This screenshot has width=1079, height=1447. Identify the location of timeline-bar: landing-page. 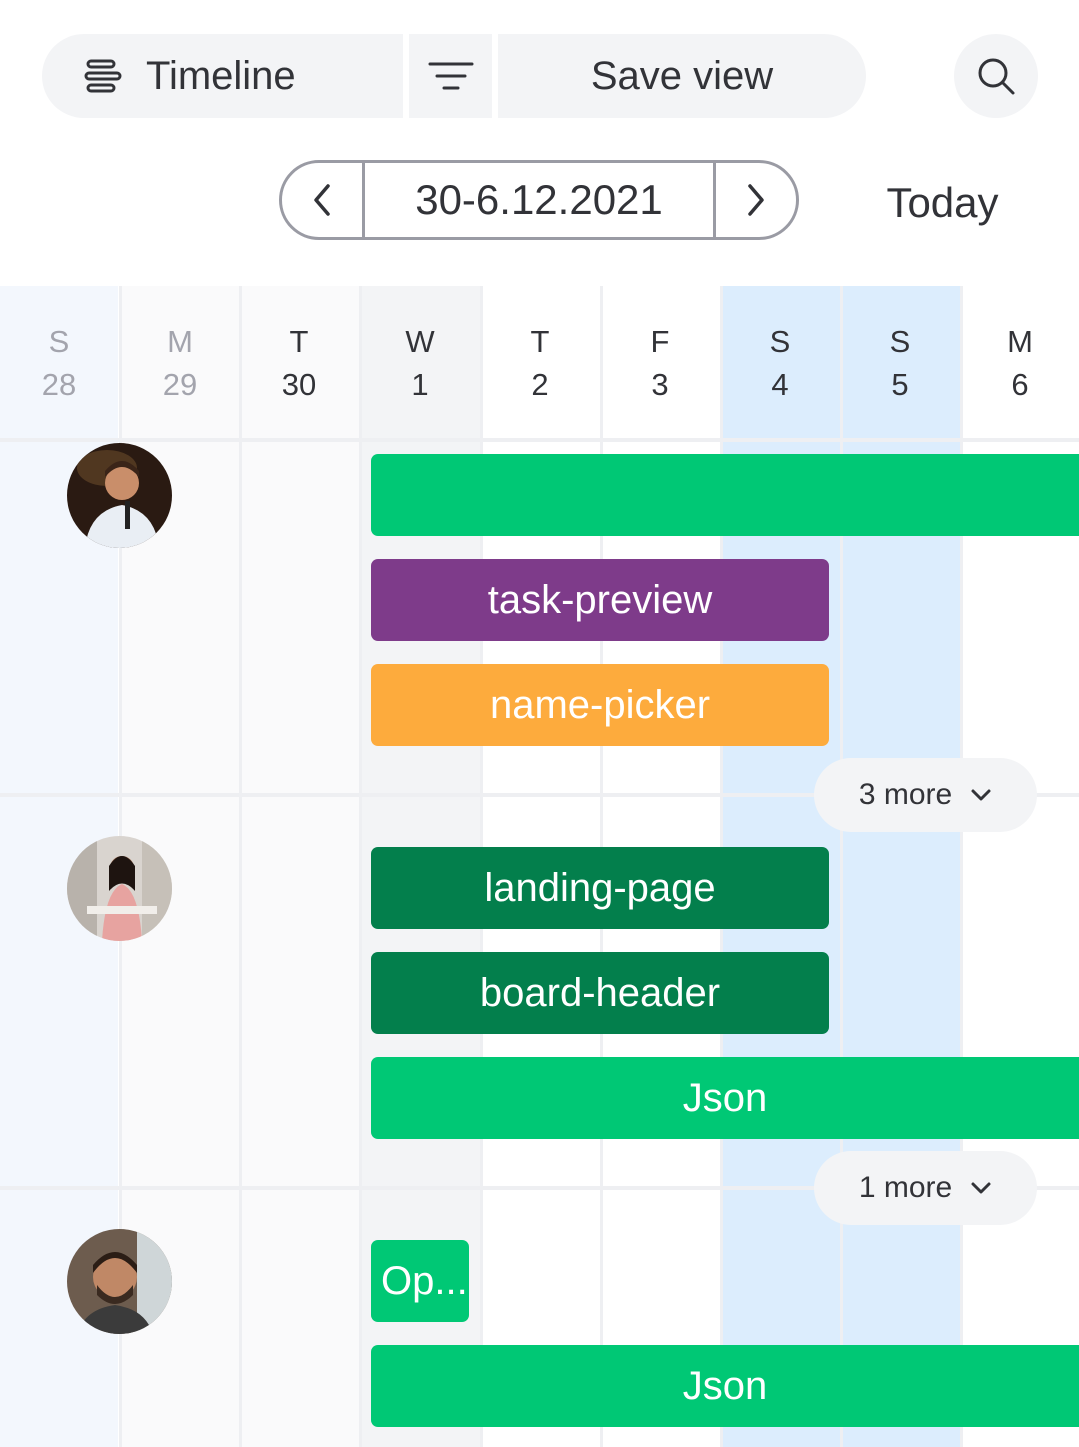
(600, 888).